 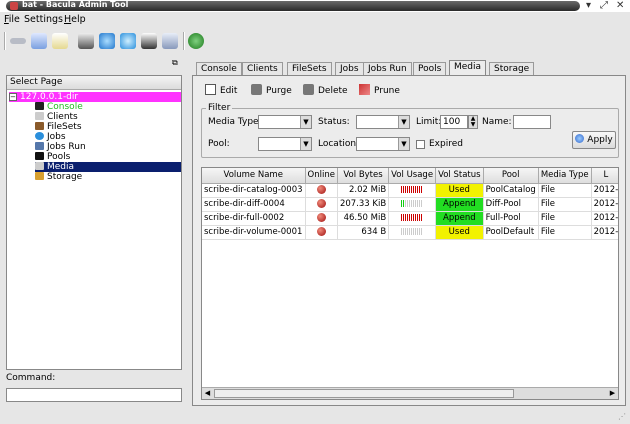 I want to click on limit-input: 100, so click(x=454, y=122).